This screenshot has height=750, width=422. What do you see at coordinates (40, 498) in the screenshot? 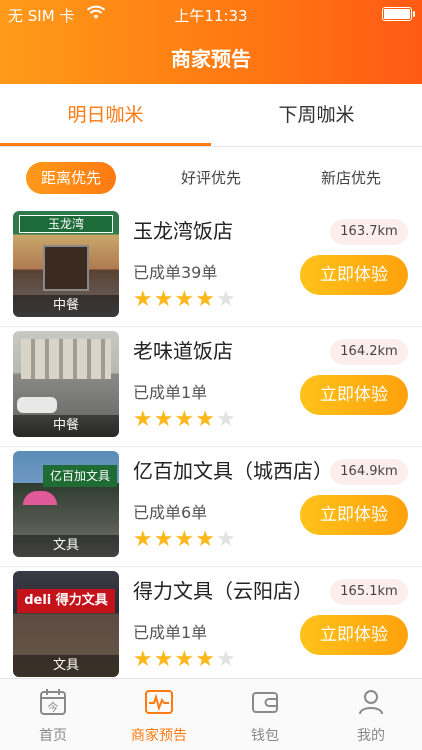
I see `umbrella` at bounding box center [40, 498].